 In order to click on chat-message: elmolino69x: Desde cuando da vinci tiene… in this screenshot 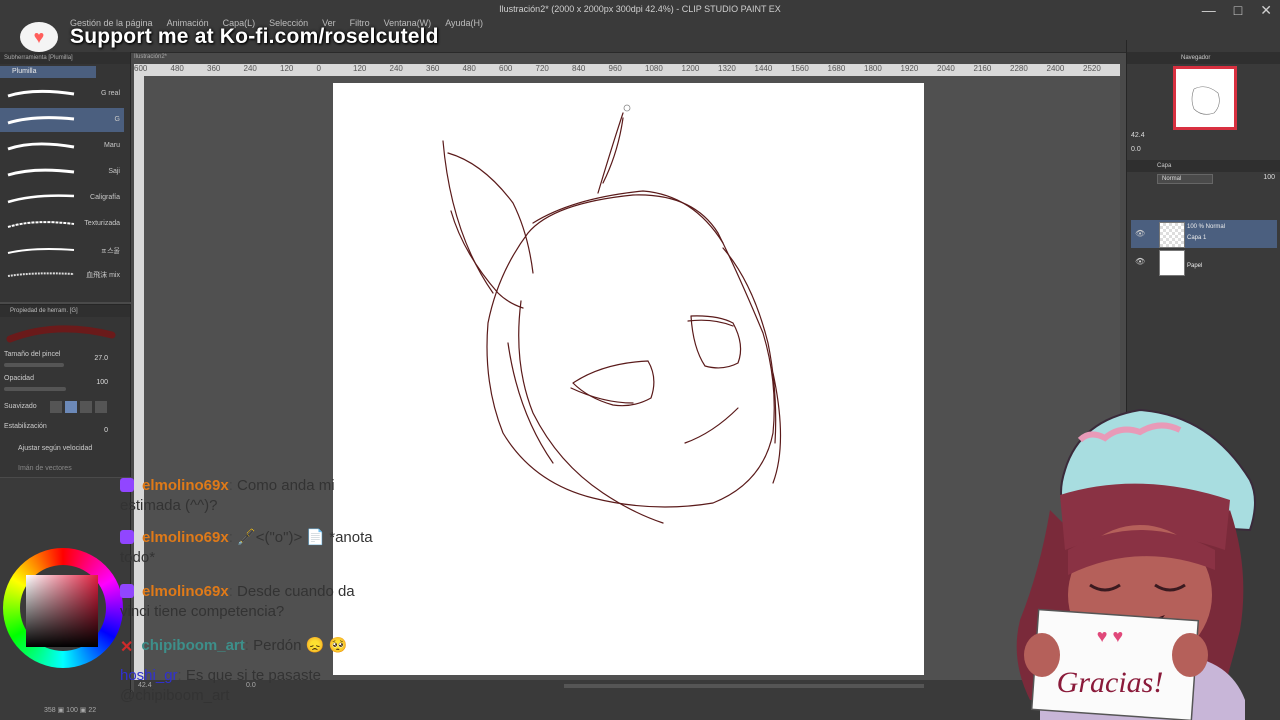, I will do `click(237, 601)`.